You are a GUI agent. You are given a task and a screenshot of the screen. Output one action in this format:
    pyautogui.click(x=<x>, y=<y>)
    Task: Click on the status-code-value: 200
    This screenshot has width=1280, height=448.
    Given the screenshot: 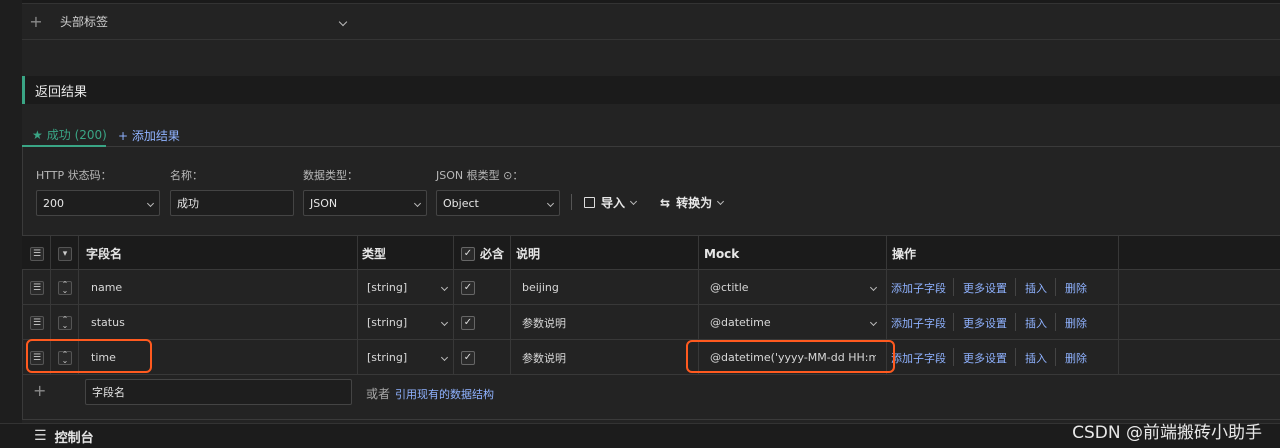 What is the action you would take?
    pyautogui.click(x=53, y=203)
    